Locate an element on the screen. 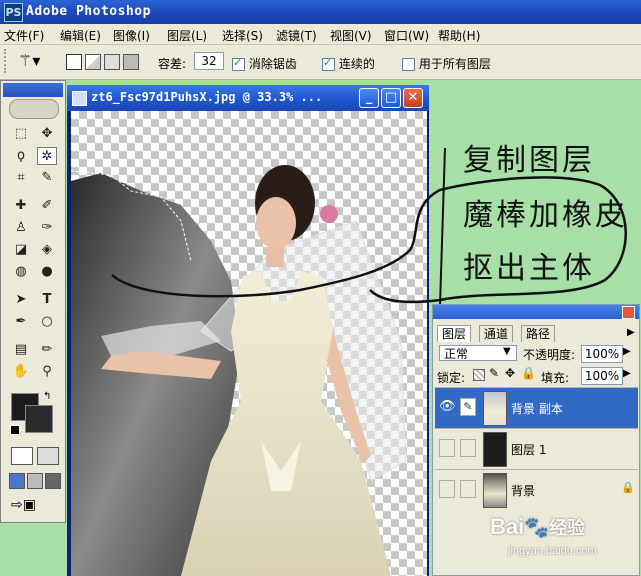  watermark-brand: 经验 is located at coordinates (567, 528).